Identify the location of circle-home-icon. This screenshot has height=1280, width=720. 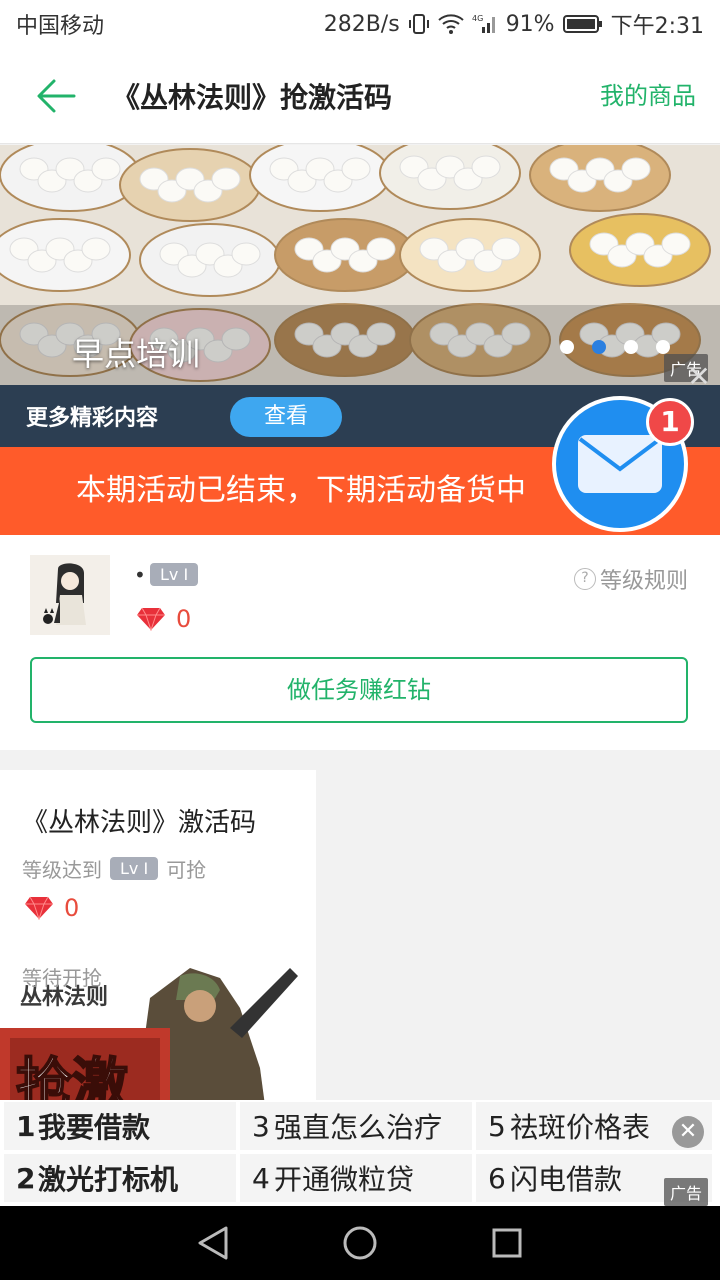
(360, 1243).